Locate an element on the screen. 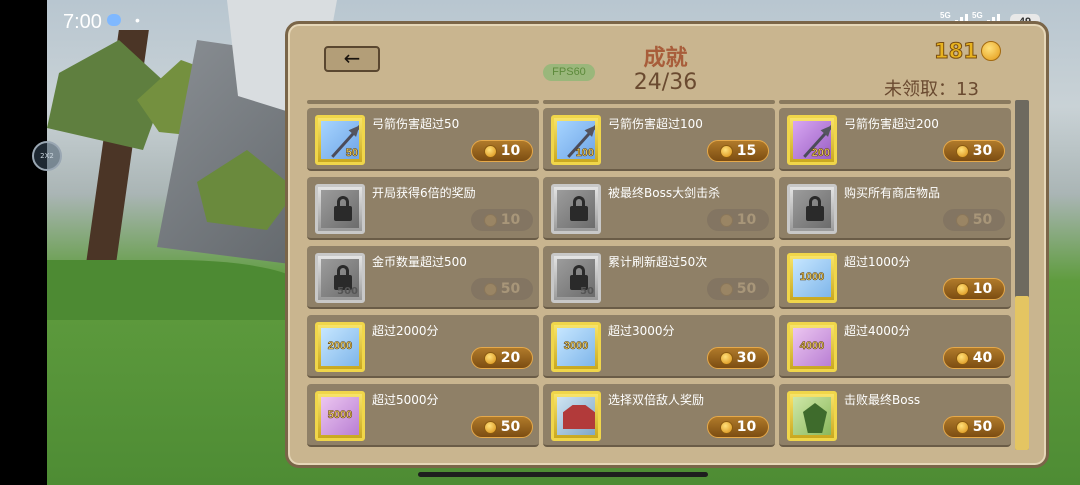 The image size is (1080, 485). claim-reward-button: 40 is located at coordinates (974, 358).